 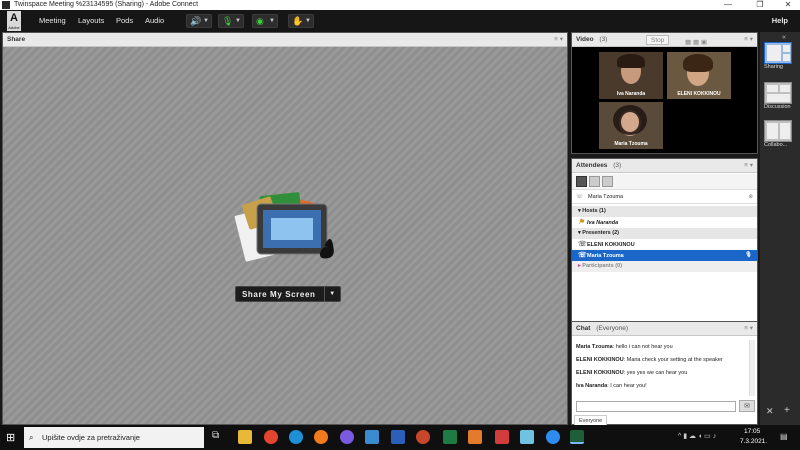 I want to click on video-tile: Maria Tzouma, so click(x=631, y=125).